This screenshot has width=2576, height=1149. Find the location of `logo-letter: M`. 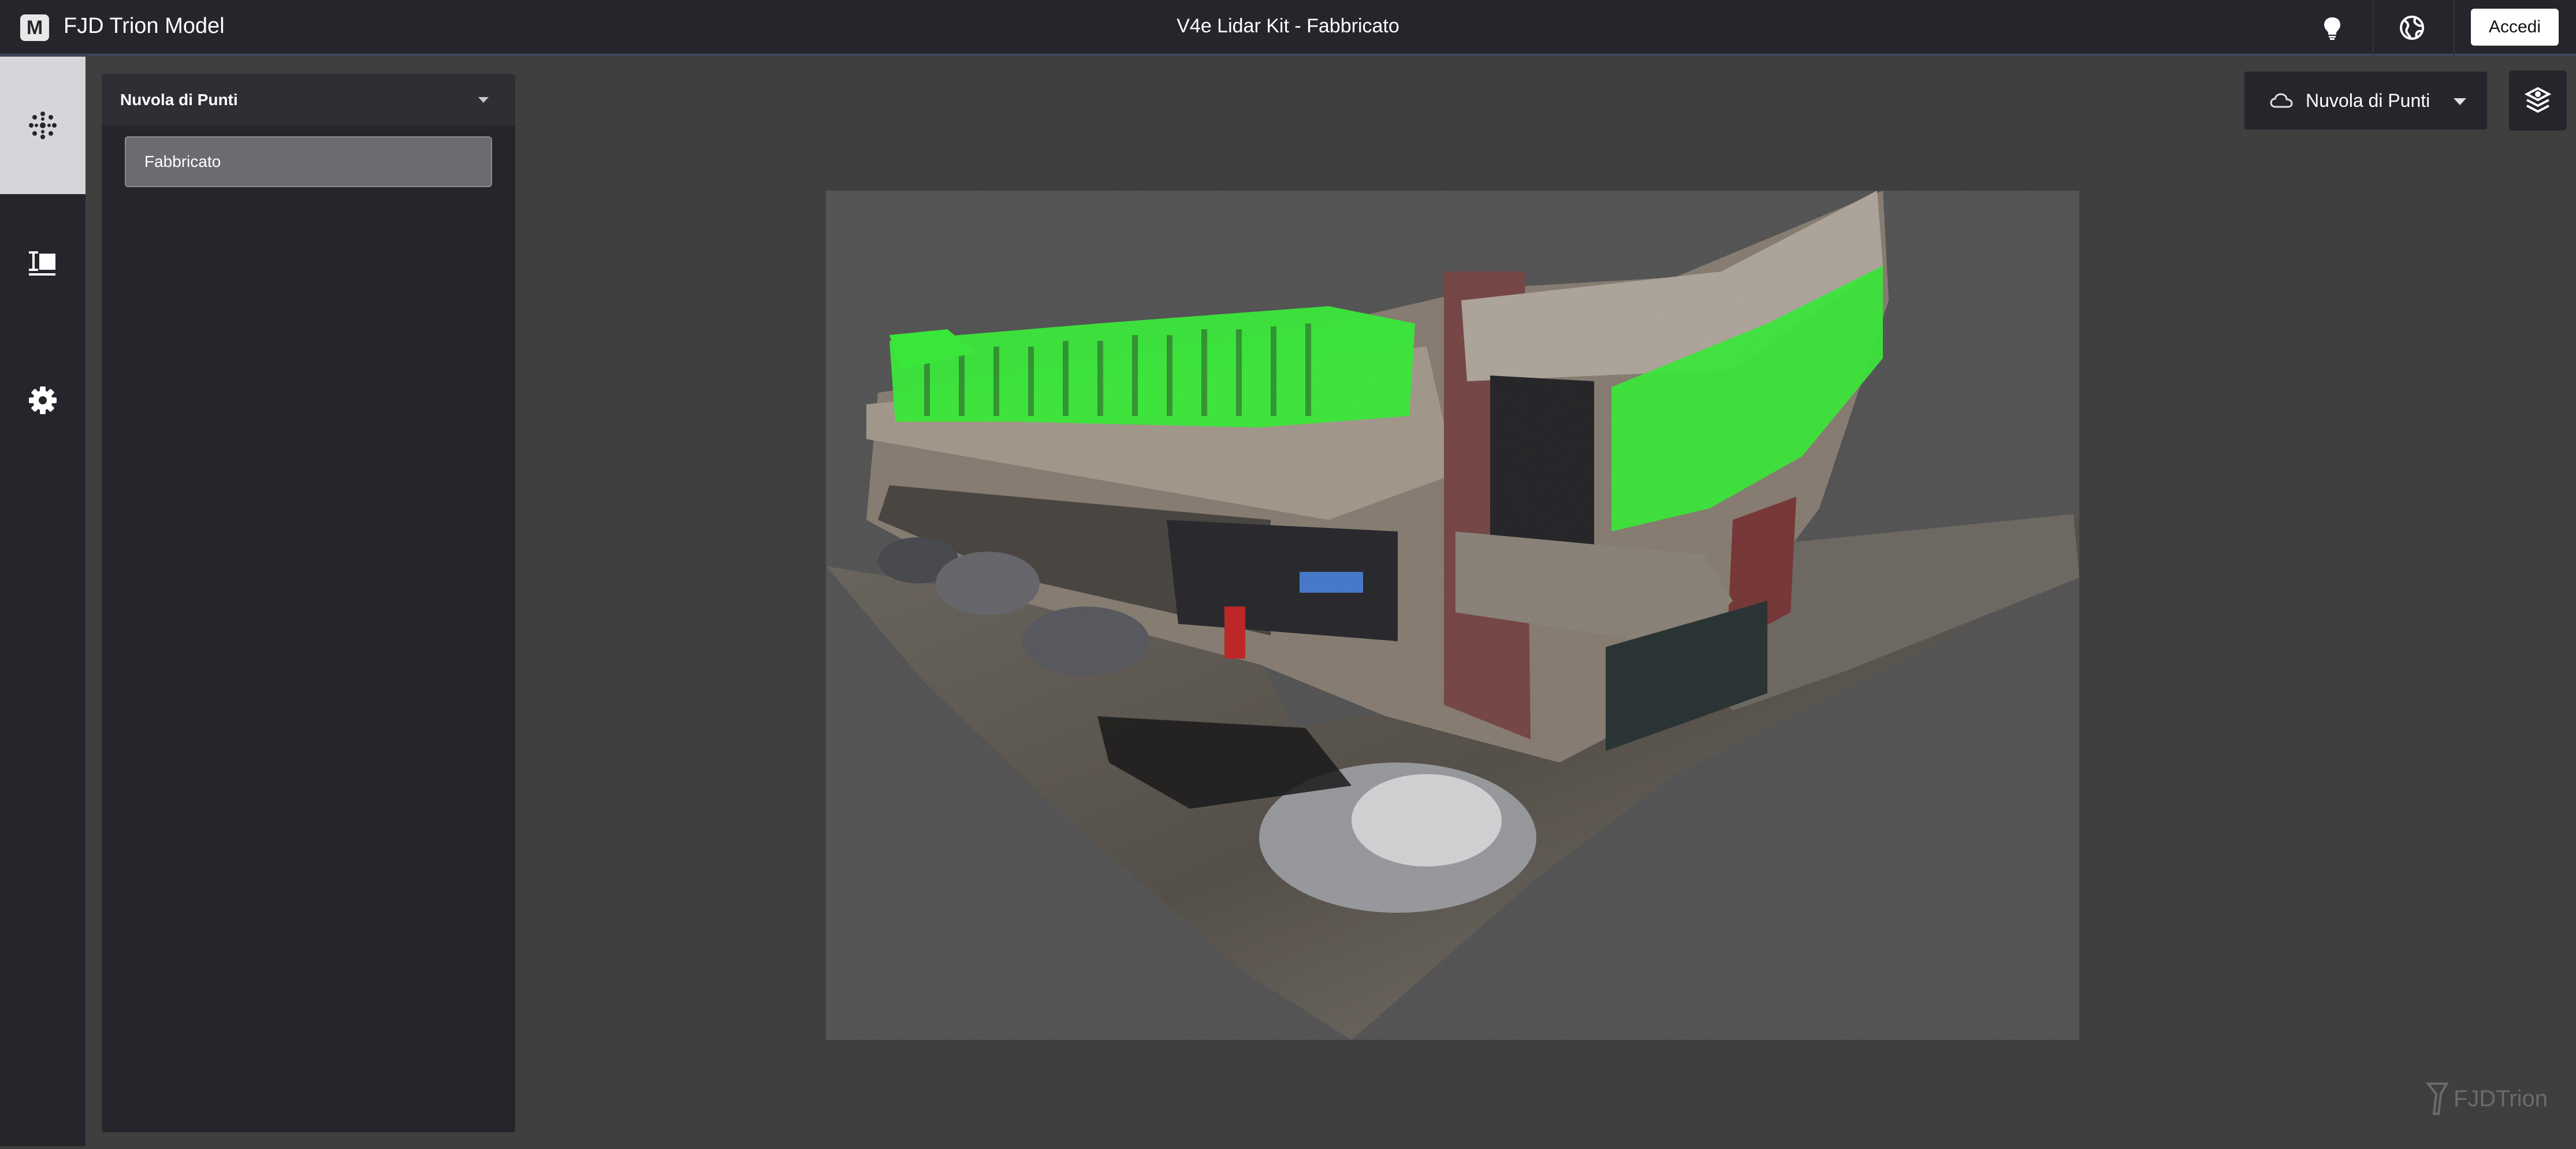

logo-letter: M is located at coordinates (35, 27).